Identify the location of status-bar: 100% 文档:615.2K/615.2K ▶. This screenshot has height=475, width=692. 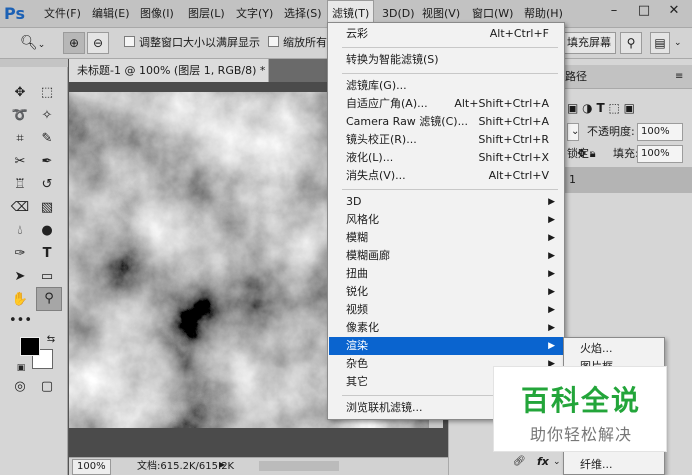
(258, 466).